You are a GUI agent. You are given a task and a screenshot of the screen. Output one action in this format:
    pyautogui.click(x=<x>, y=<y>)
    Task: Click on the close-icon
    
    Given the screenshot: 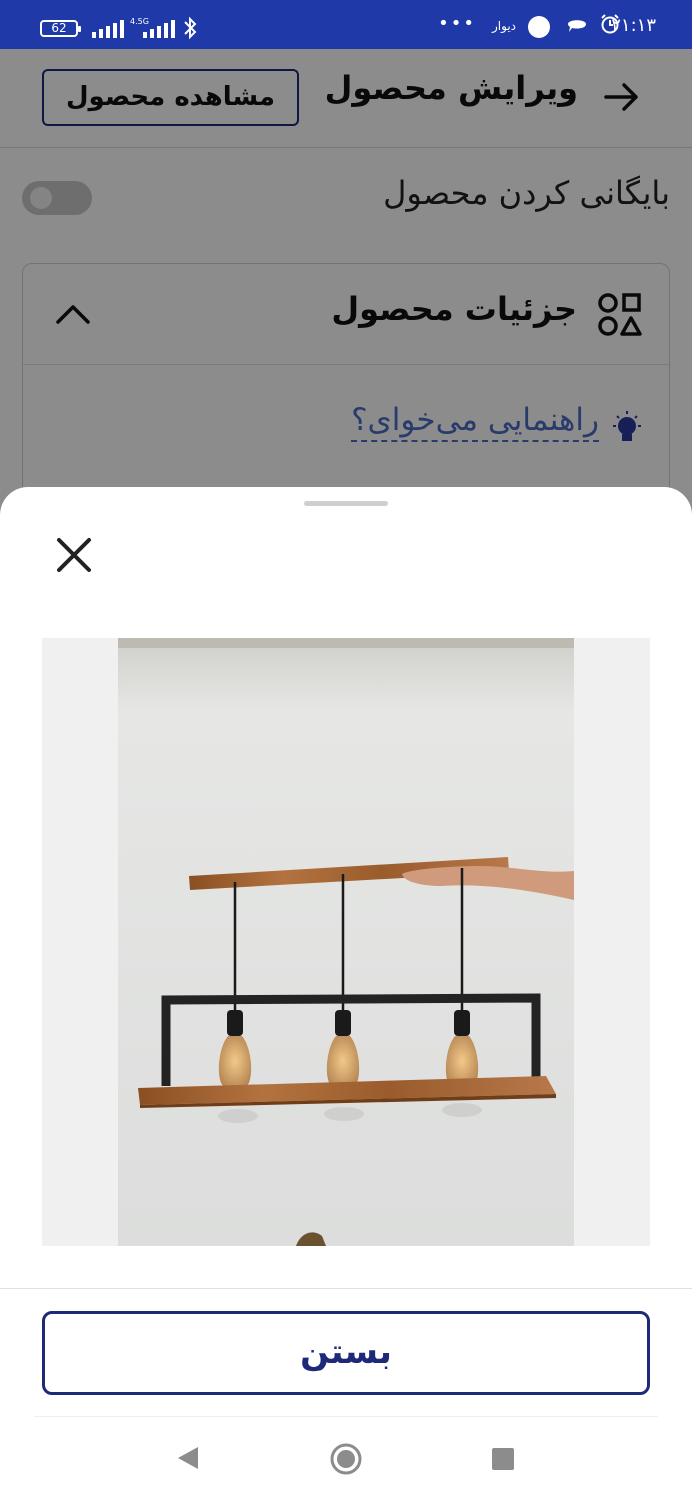 What is the action you would take?
    pyautogui.click(x=74, y=555)
    